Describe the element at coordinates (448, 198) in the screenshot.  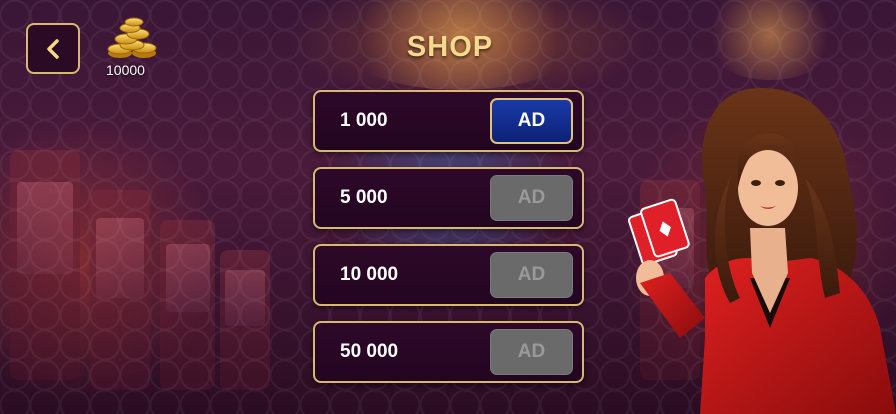
I see `shop-item-5000: 5 000 AD` at that location.